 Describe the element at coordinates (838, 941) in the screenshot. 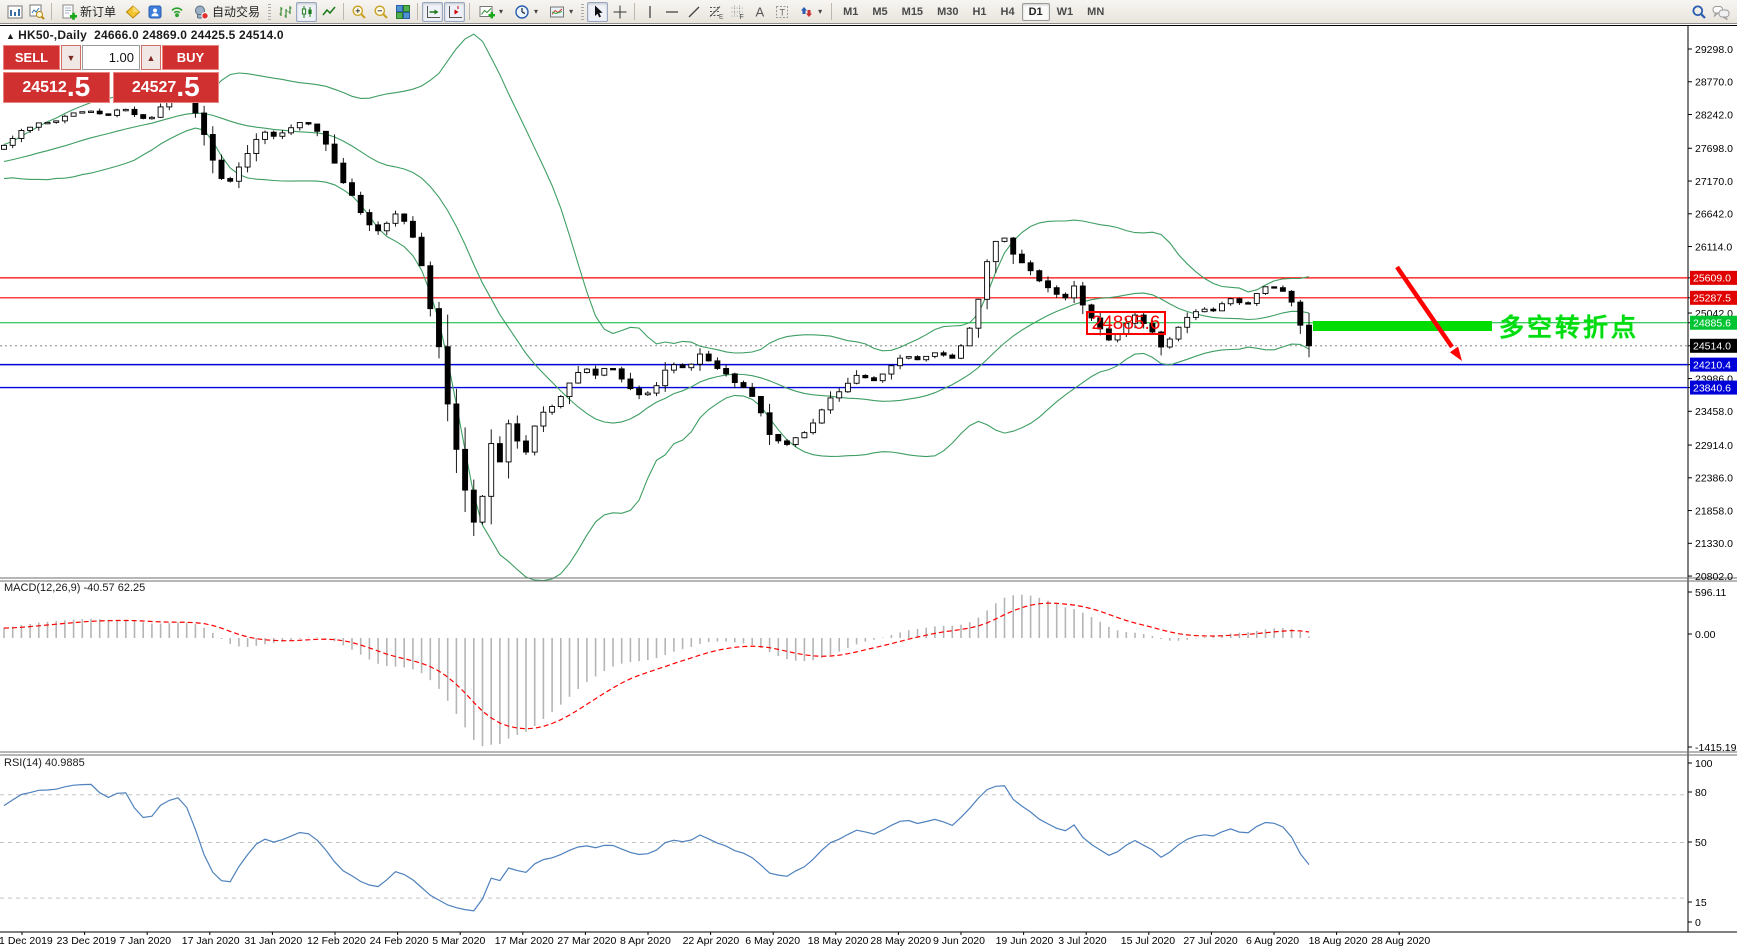

I see `svg-text: 18 May 2020` at that location.